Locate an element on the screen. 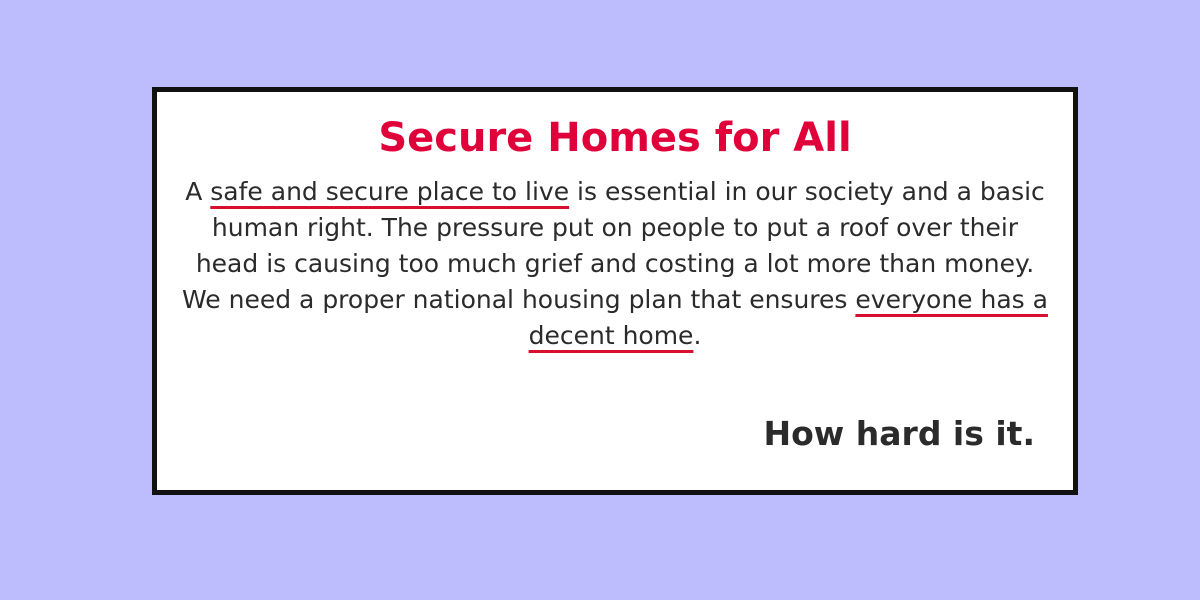 This screenshot has height=600, width=1200. body-text-part-3: . is located at coordinates (697, 335).